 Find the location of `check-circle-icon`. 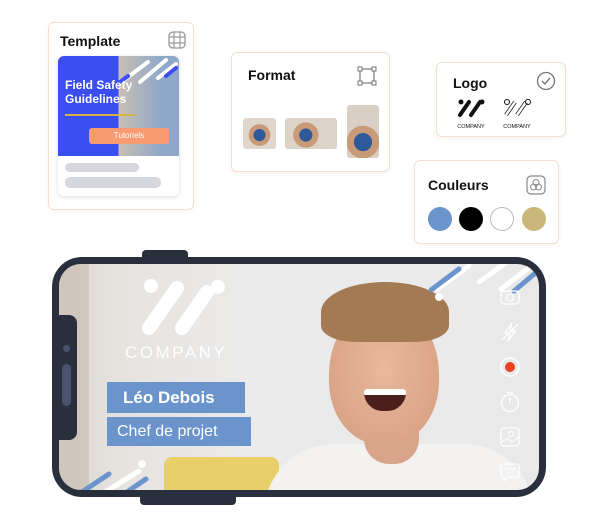

check-circle-icon is located at coordinates (546, 81).